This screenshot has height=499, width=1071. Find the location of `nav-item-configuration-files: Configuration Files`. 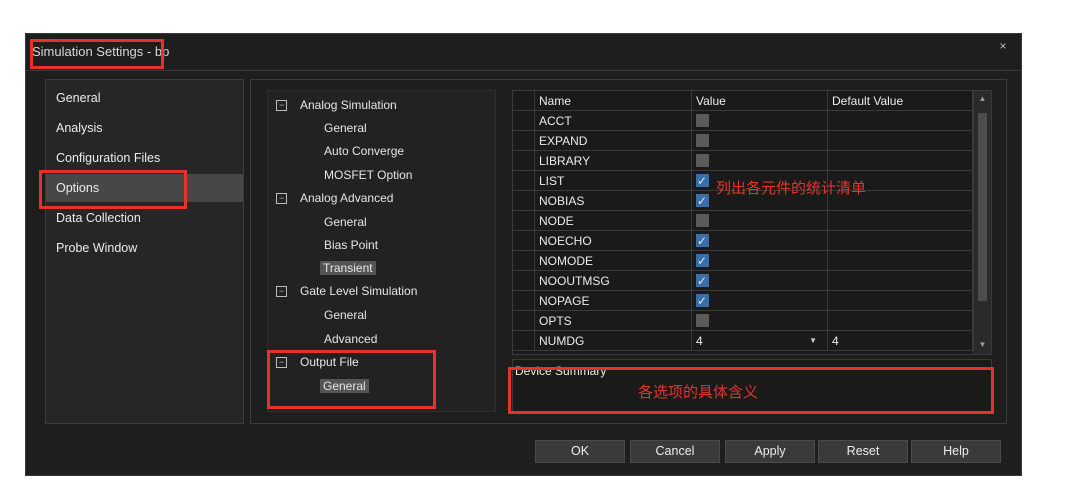

nav-item-configuration-files: Configuration Files is located at coordinates (144, 162).